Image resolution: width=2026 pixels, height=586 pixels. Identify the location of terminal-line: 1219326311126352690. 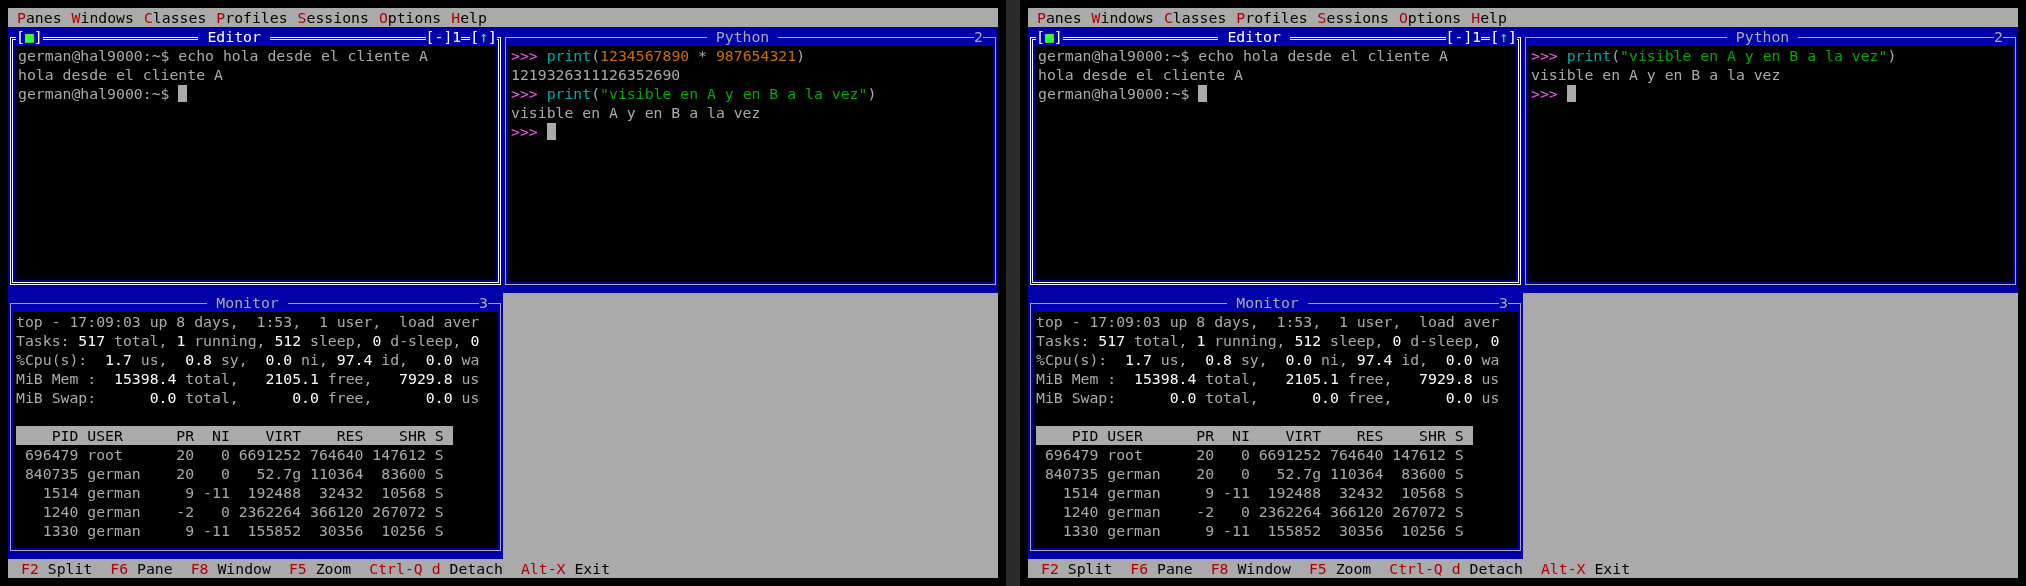
(596, 74).